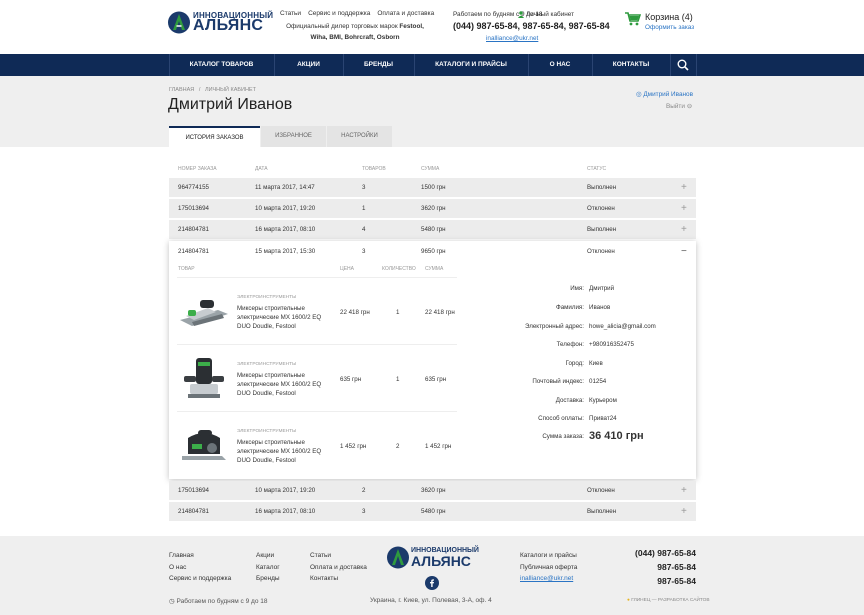  I want to click on cart-icon, so click(633, 19).